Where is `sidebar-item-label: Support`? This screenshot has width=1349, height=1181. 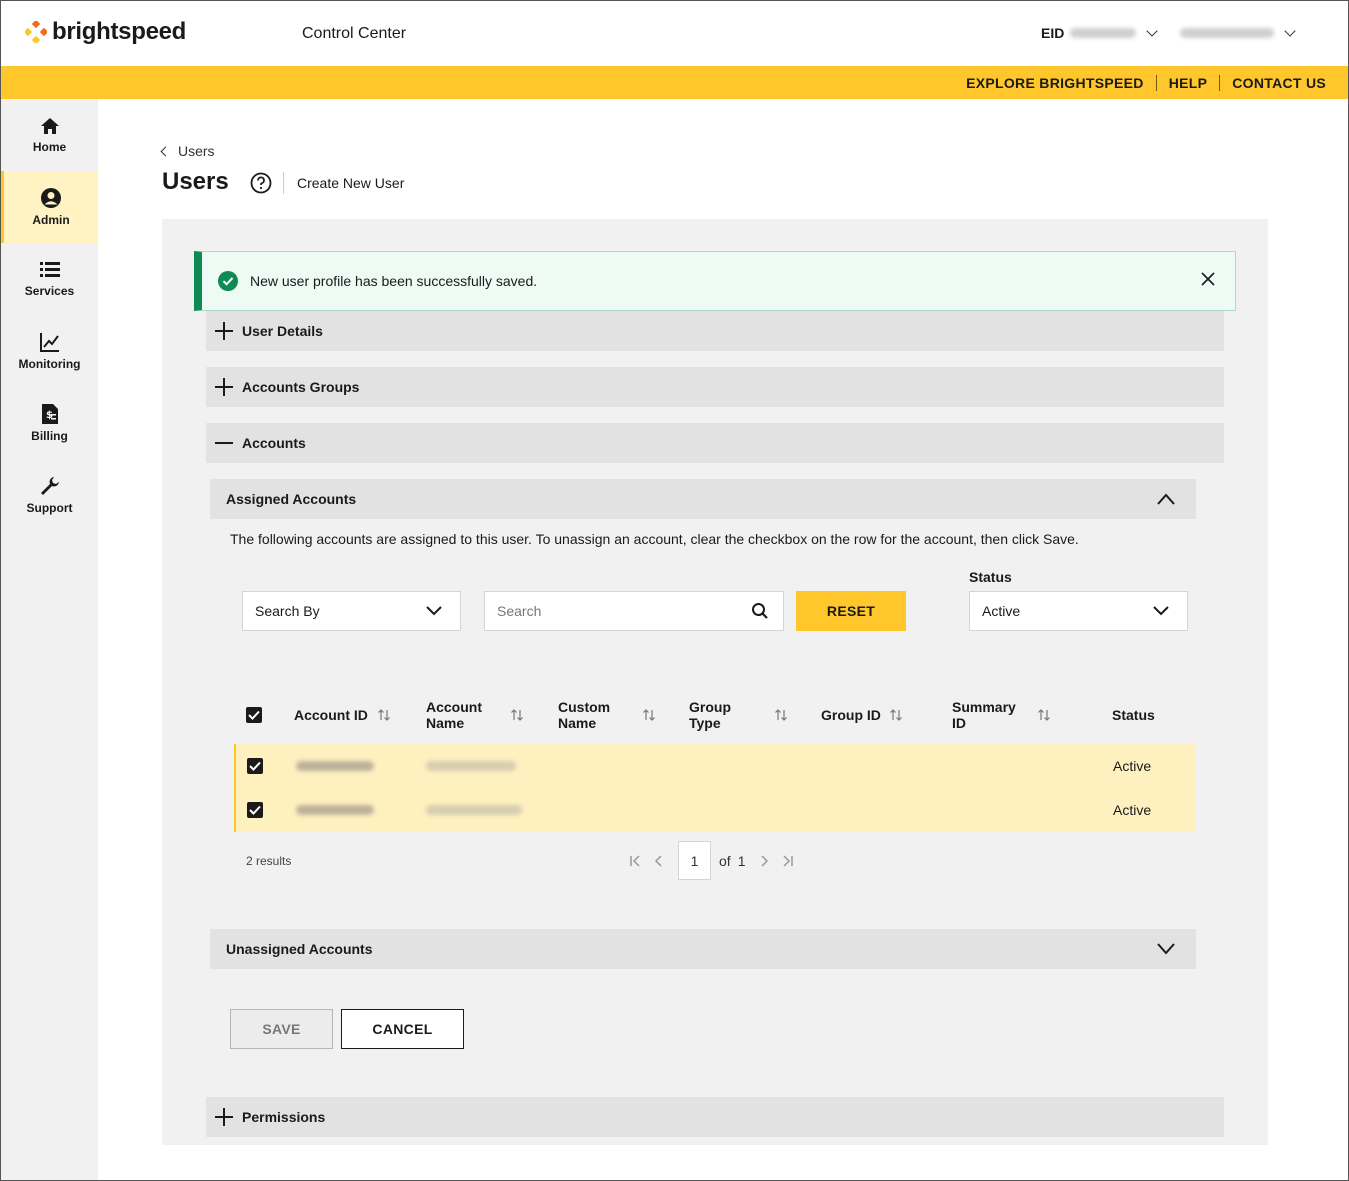 sidebar-item-label: Support is located at coordinates (49, 508).